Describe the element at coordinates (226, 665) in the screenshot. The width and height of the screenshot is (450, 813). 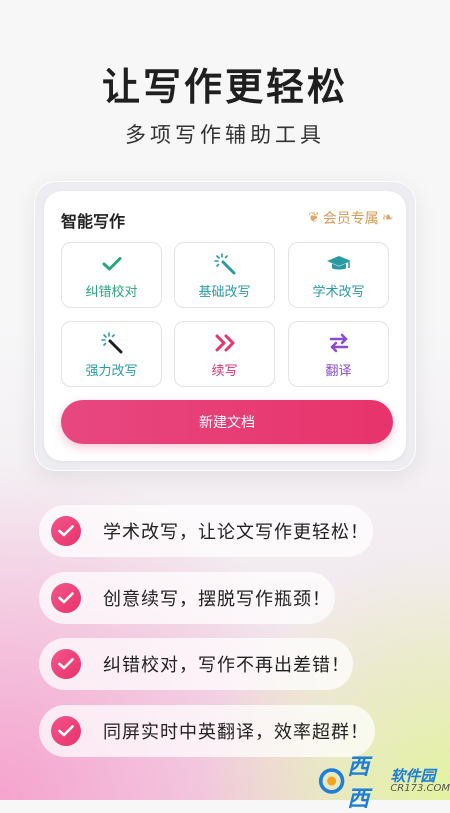
I see `feature-text: 纠错校对，写作不再出差错！` at that location.